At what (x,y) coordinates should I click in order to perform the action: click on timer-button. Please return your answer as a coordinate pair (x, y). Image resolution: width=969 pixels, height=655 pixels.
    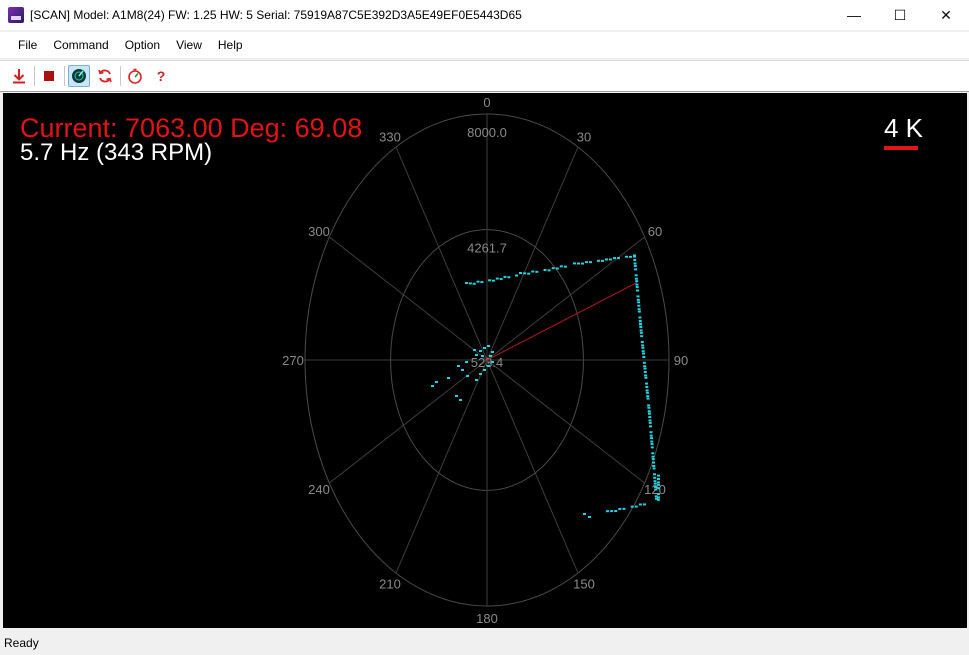
    Looking at the image, I should click on (135, 76).